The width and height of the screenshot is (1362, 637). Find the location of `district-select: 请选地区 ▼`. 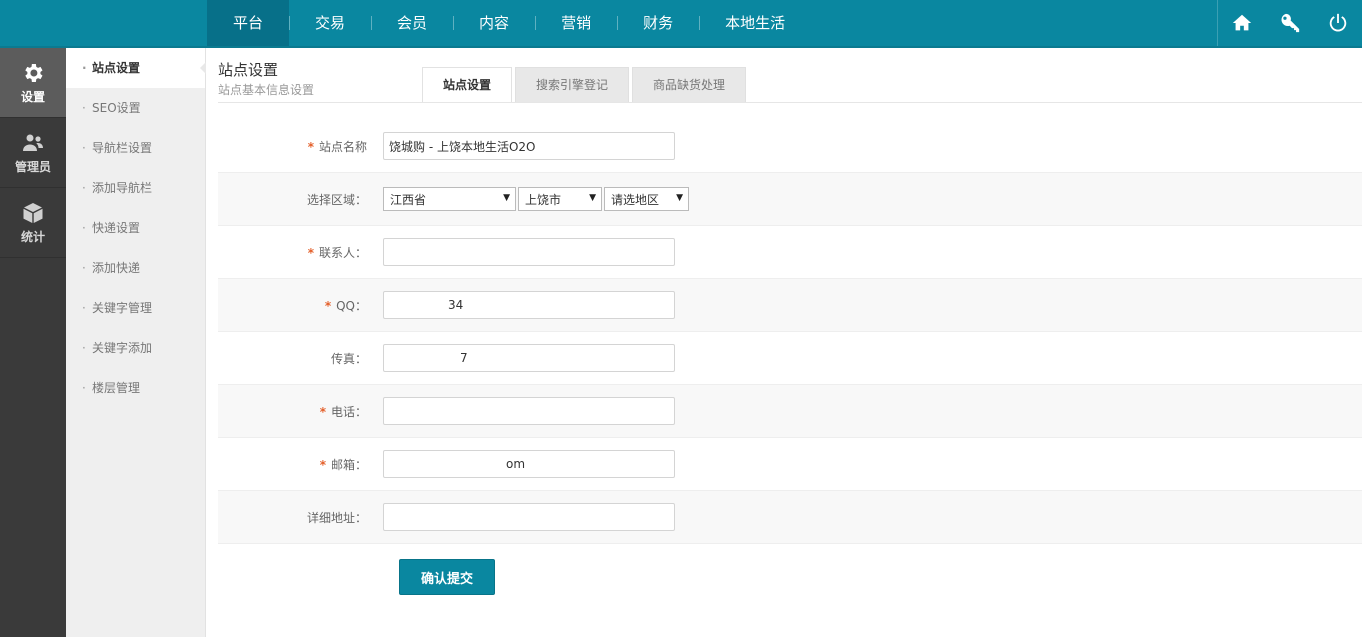

district-select: 请选地区 ▼ is located at coordinates (646, 199).